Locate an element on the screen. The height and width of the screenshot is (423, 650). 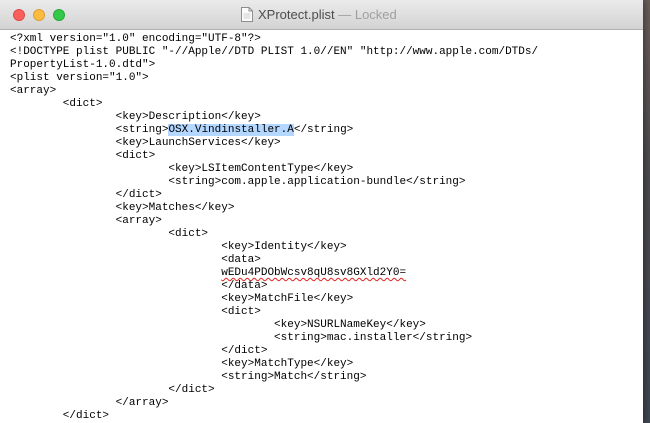
text-line: <key>Matches</key> is located at coordinates (122, 208).